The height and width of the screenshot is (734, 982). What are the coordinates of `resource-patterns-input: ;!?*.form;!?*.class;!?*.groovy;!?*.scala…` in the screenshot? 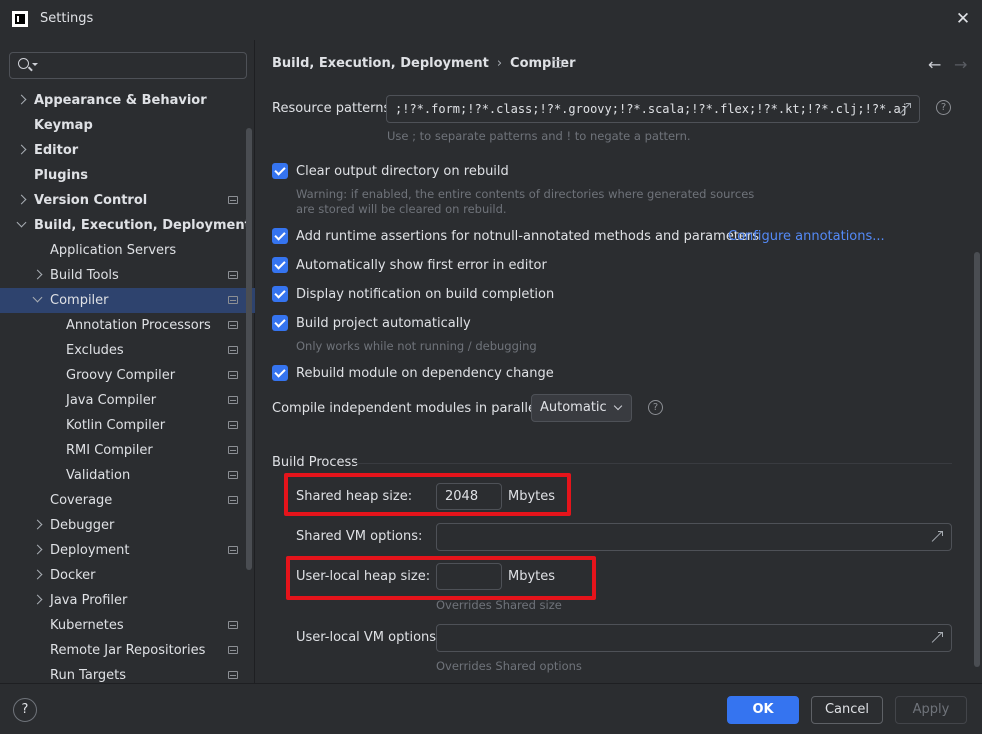 It's located at (653, 109).